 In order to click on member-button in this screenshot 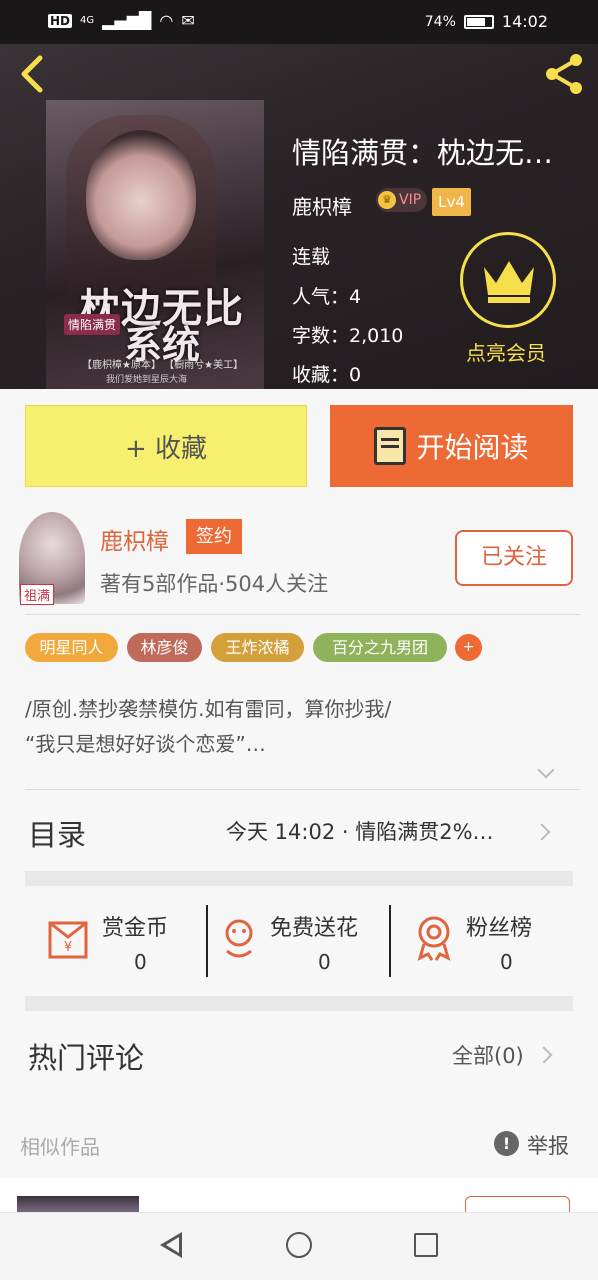, I will do `click(508, 280)`.